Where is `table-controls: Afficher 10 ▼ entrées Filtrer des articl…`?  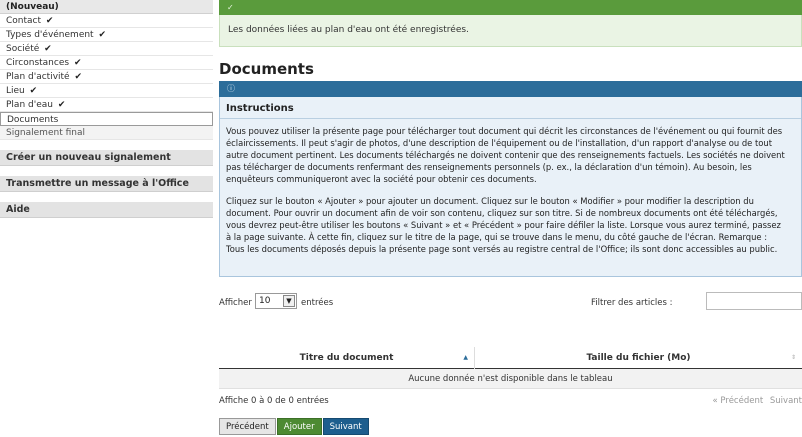
table-controls: Afficher 10 ▼ entrées Filtrer des articl… is located at coordinates (510, 302).